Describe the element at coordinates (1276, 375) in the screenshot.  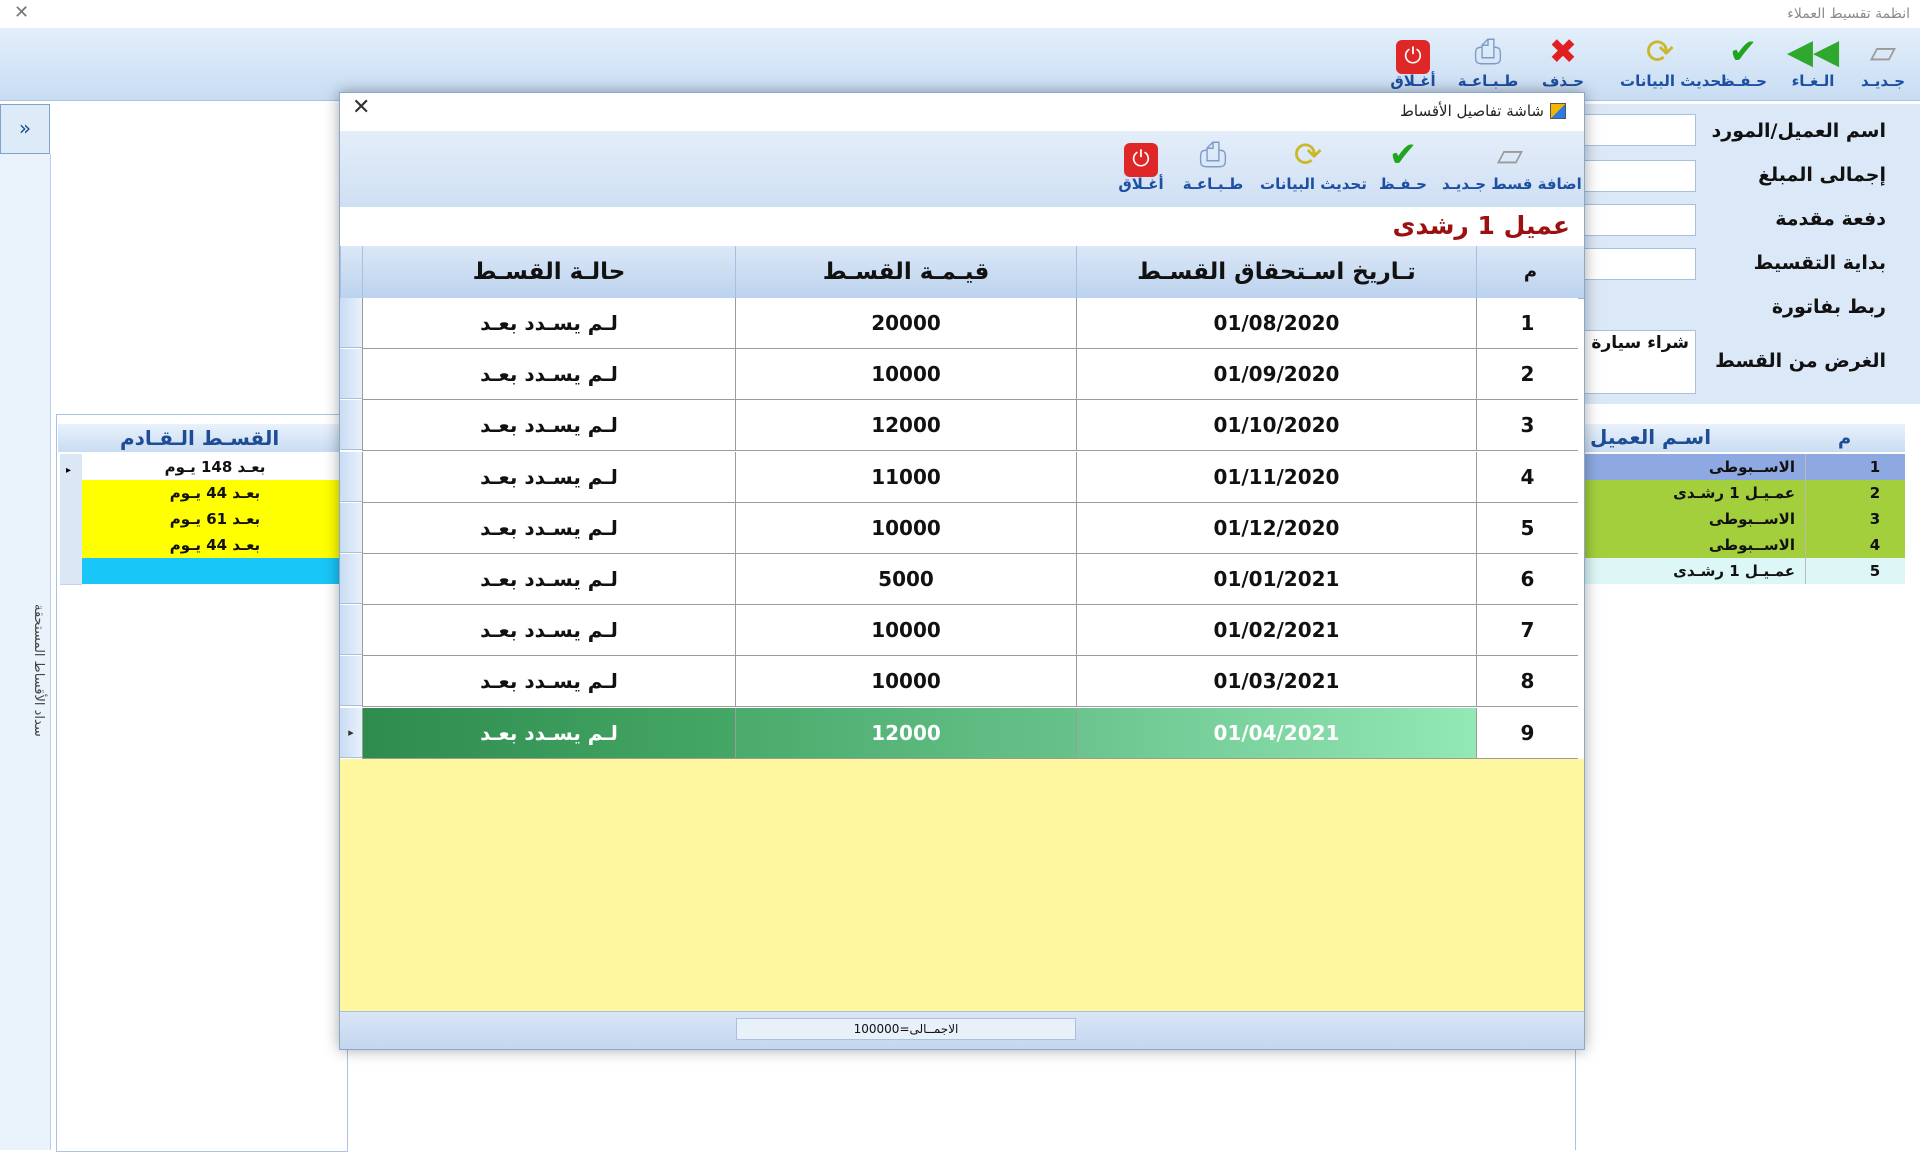
I see `installment-date: 01/09/2020` at that location.